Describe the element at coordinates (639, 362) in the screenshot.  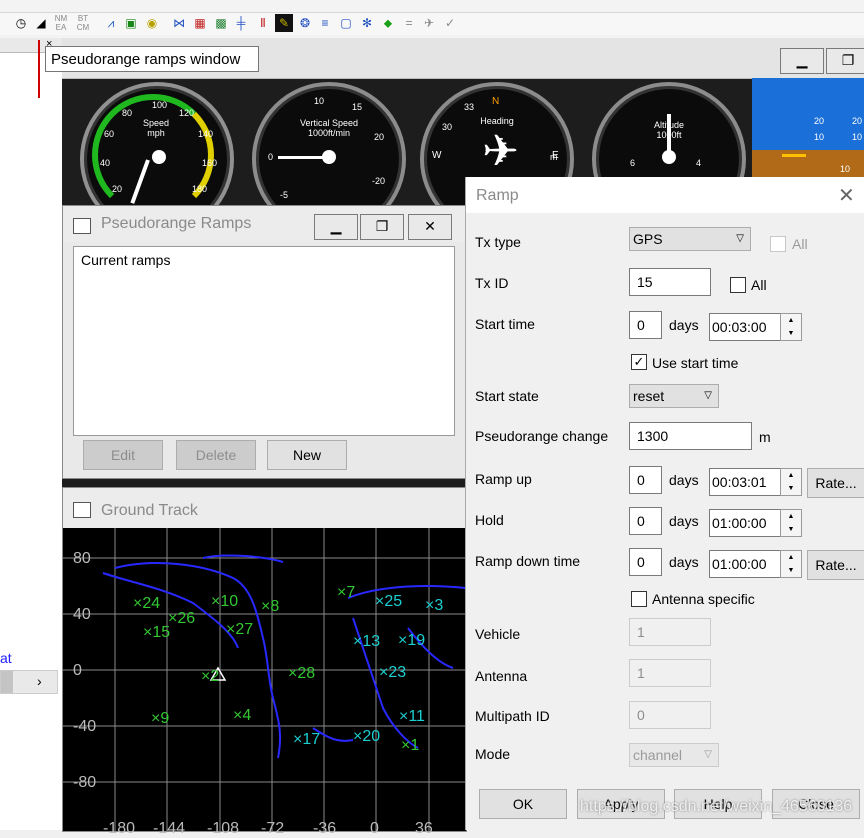
I see `use-start-time-checkbox: ✓` at that location.